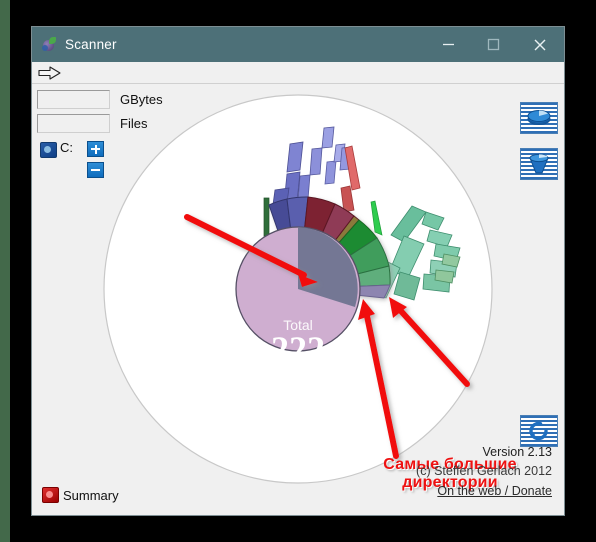 The width and height of the screenshot is (596, 542). Describe the element at coordinates (91, 44) in the screenshot. I see `window-title: Scanner` at that location.